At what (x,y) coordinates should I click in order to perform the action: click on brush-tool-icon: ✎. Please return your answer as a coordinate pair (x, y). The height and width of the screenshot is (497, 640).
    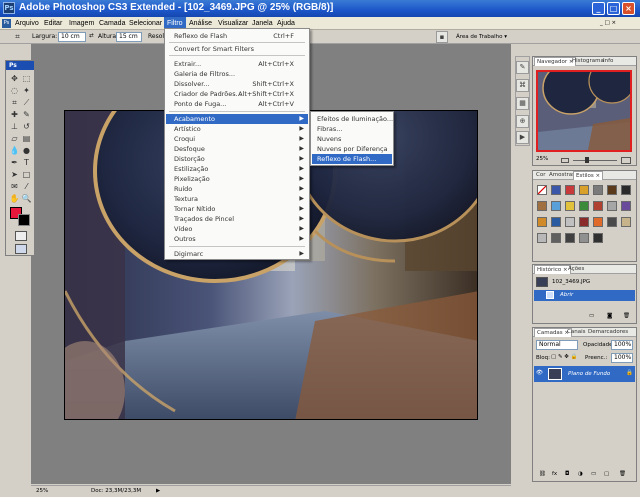
    Looking at the image, I should click on (26, 114).